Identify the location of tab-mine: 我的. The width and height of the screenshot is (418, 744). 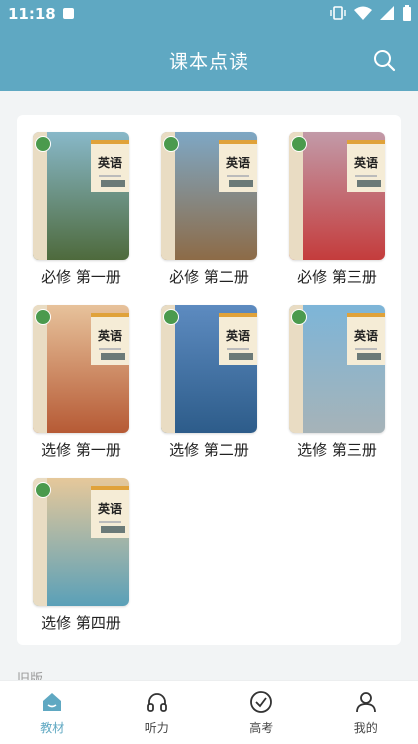
(366, 712).